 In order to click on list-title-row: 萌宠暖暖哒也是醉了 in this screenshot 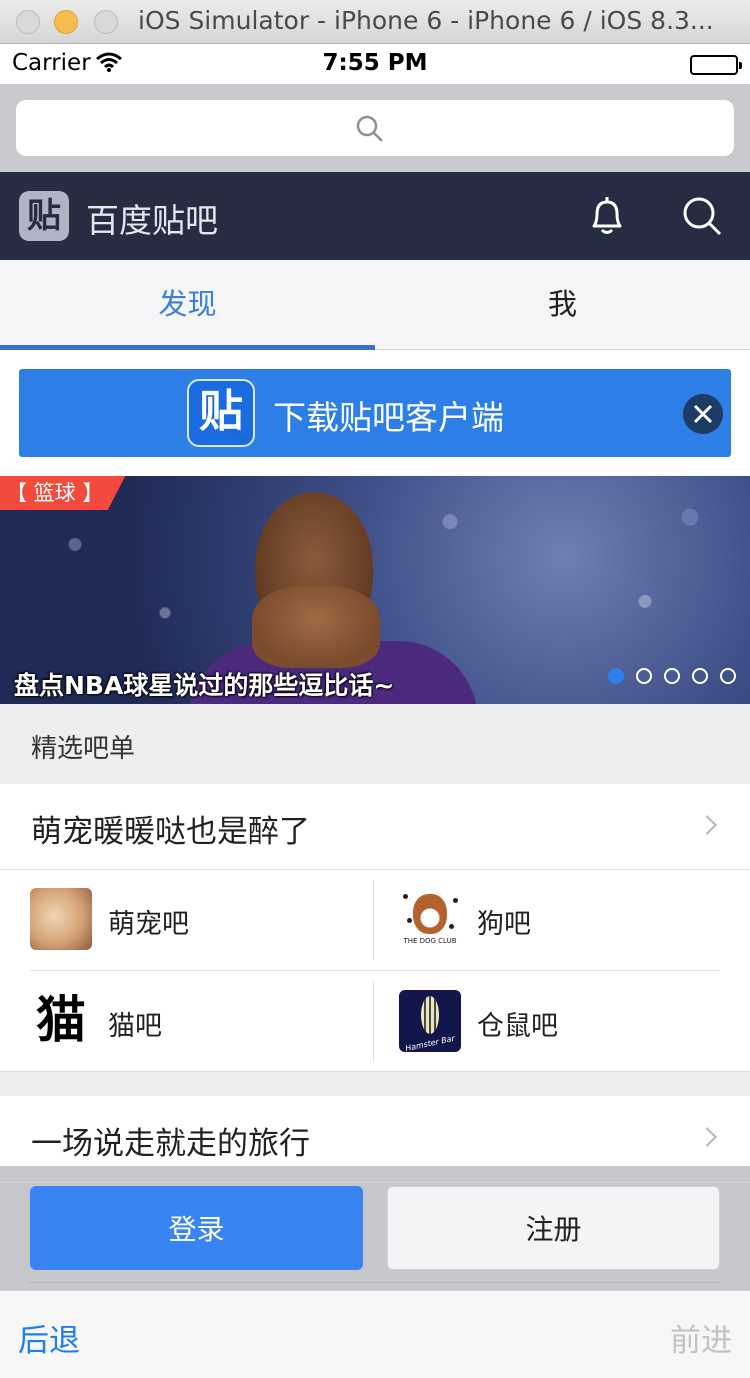, I will do `click(375, 827)`.